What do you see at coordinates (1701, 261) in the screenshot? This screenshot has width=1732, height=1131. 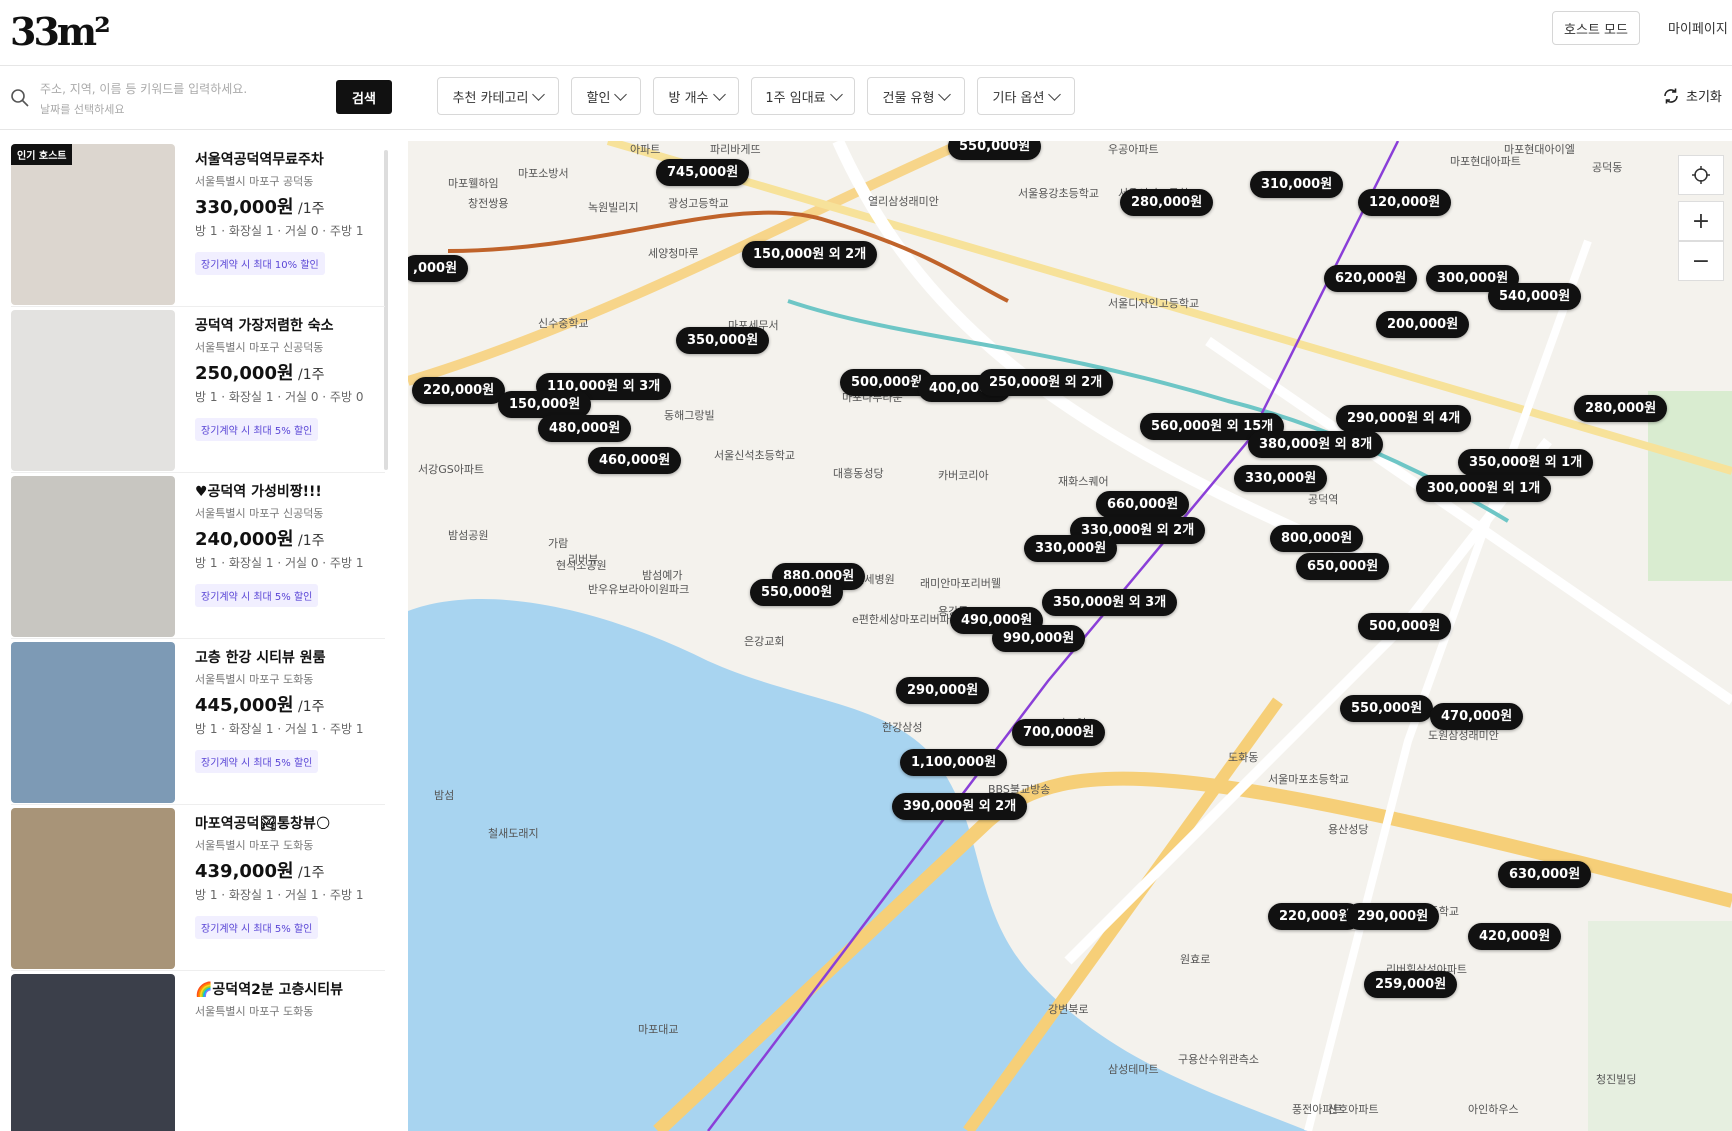 I see `zoom-out-button: −` at bounding box center [1701, 261].